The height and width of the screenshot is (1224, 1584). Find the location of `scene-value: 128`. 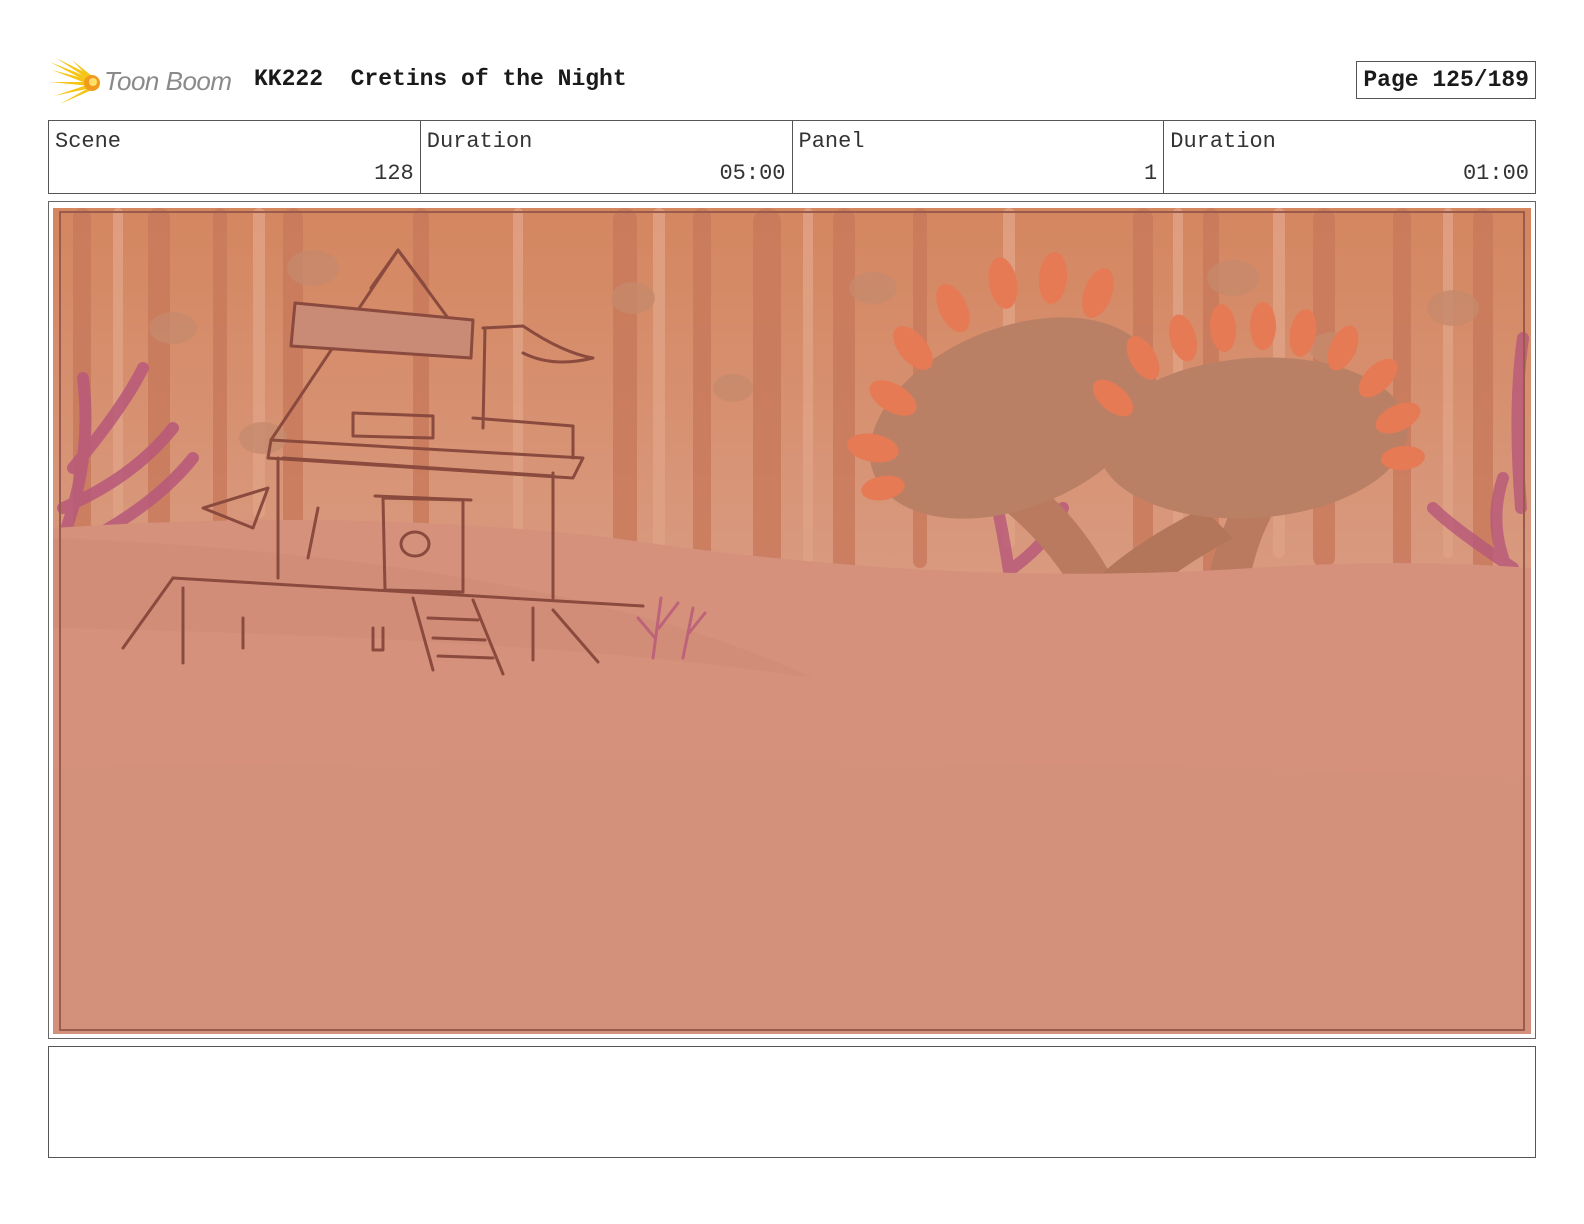

scene-value: 128 is located at coordinates (394, 173).